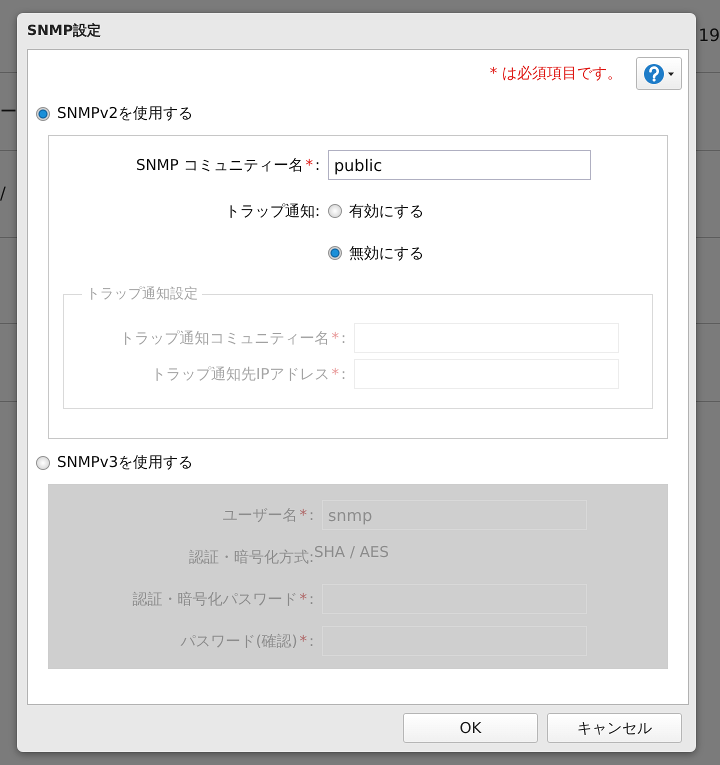 The height and width of the screenshot is (765, 720). What do you see at coordinates (3, 194) in the screenshot?
I see `background-text: /` at bounding box center [3, 194].